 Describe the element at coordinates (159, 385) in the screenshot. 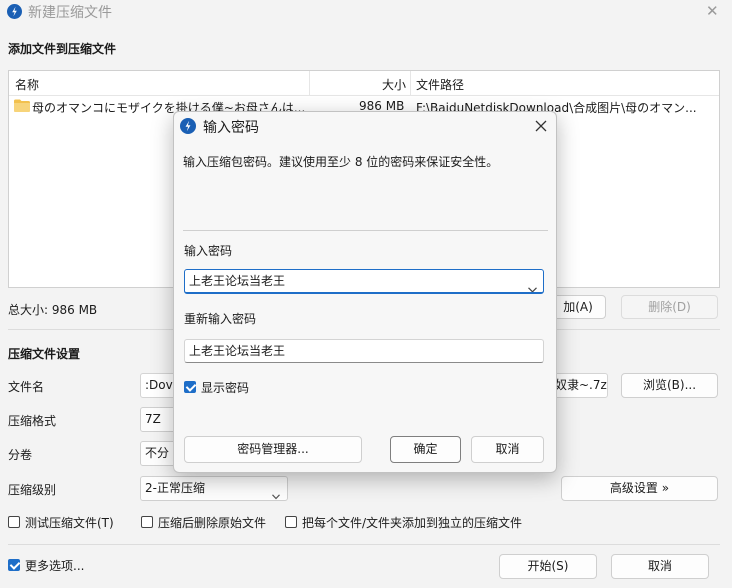

I see `filename-value: :Dov` at that location.